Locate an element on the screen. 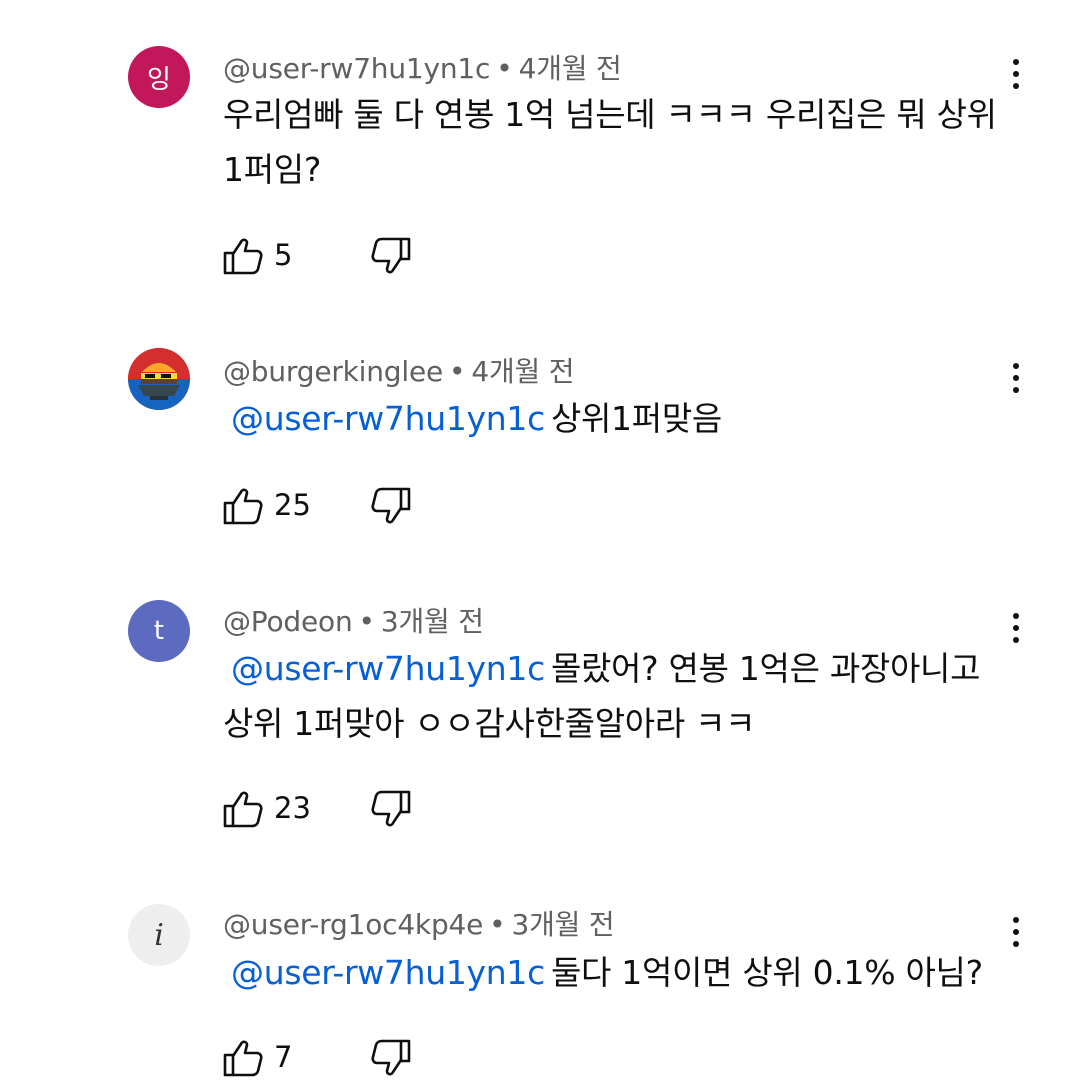 Image resolution: width=1080 pixels, height=1091 pixels. comment-meta: @burgerkinglee • 4개월 전 is located at coordinates (399, 370).